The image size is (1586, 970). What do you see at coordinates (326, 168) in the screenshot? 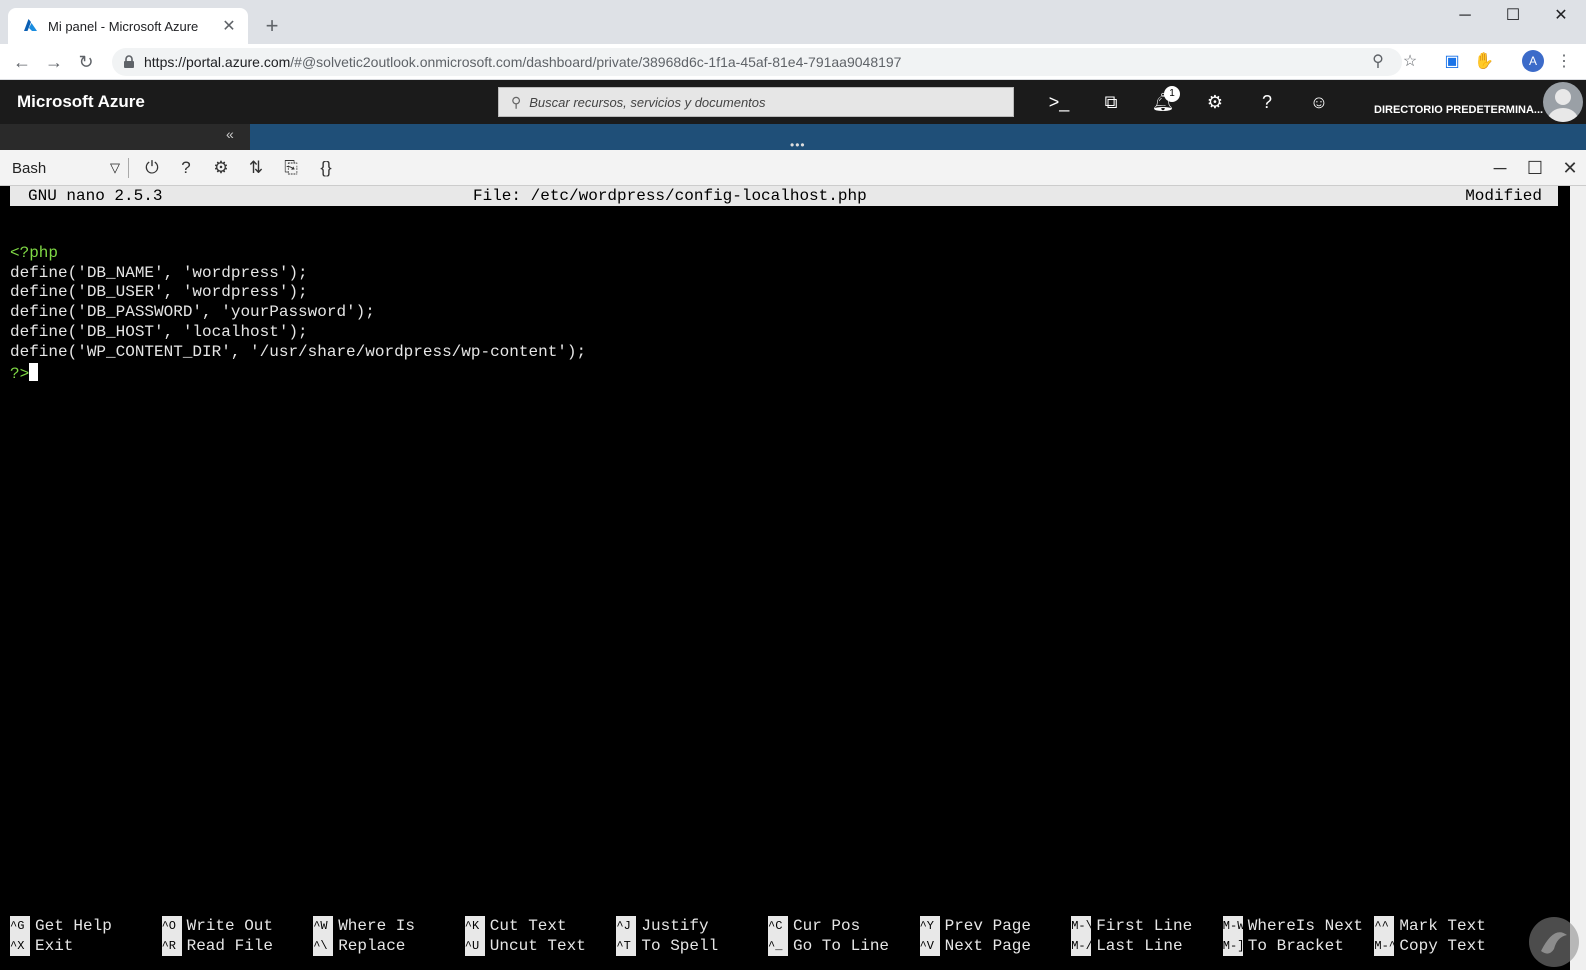
I see `editor-braces-icon: {}` at bounding box center [326, 168].